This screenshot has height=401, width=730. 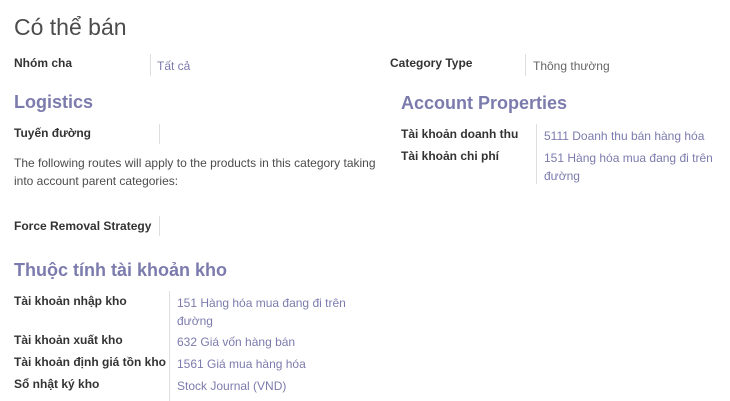 What do you see at coordinates (120, 270) in the screenshot?
I see `stock-accounts-heading: Thuộc tính tài khoản kho` at bounding box center [120, 270].